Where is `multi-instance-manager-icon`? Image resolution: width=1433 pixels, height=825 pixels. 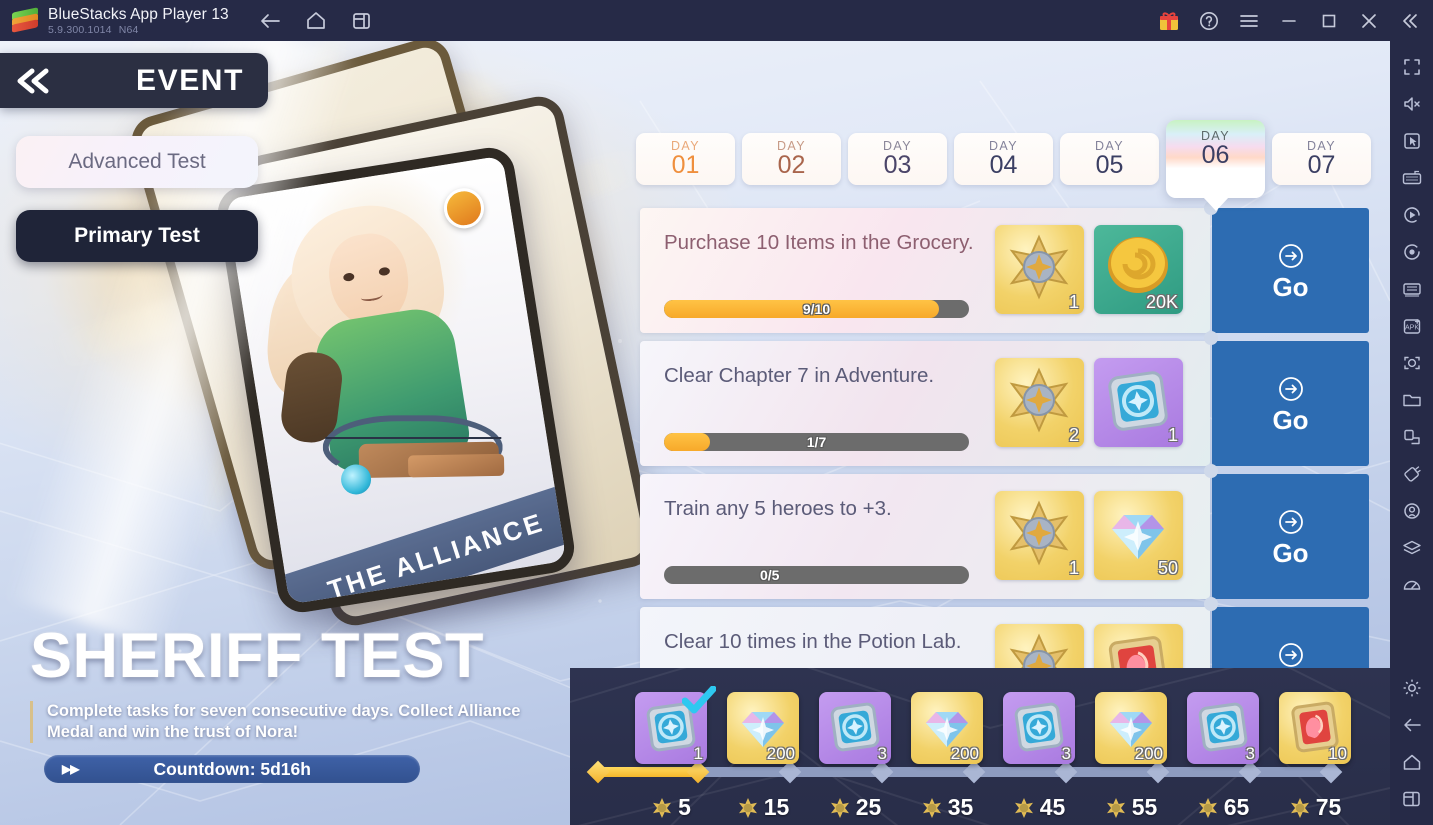 multi-instance-manager-icon is located at coordinates (1412, 289).